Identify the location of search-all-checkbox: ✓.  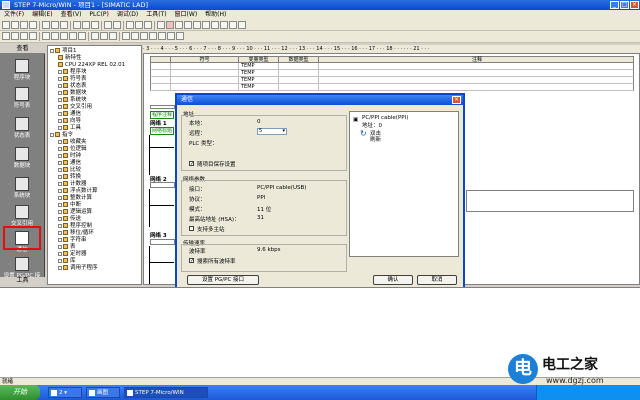
(191, 261).